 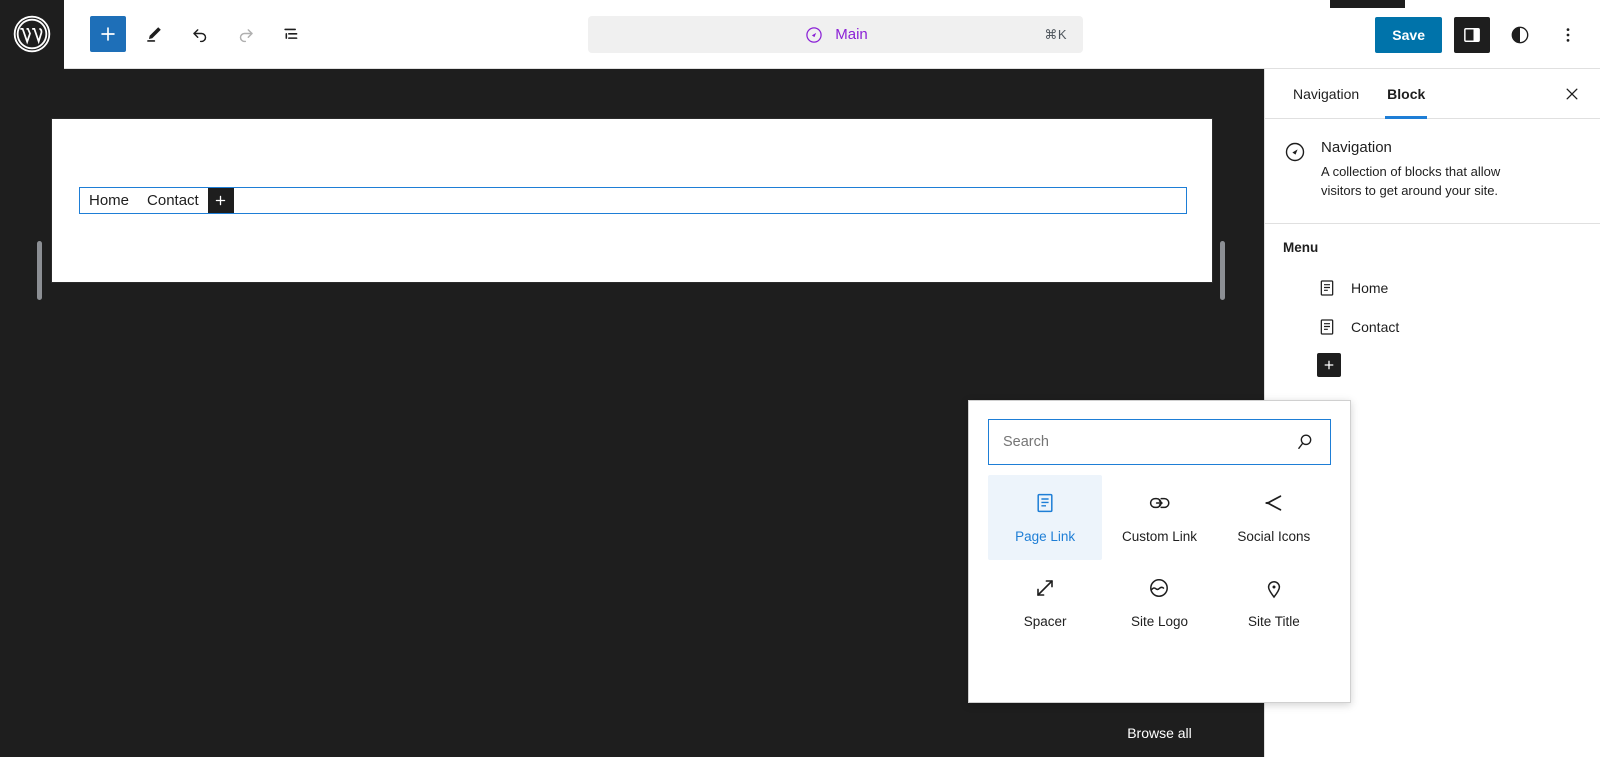 I want to click on sidebar-tabs: Navigation Block, so click(x=1432, y=94).